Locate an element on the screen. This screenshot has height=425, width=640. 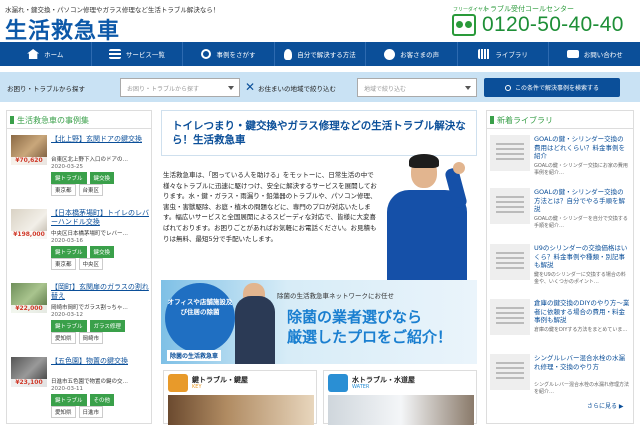
mail-icon is located at coordinates (572, 54).